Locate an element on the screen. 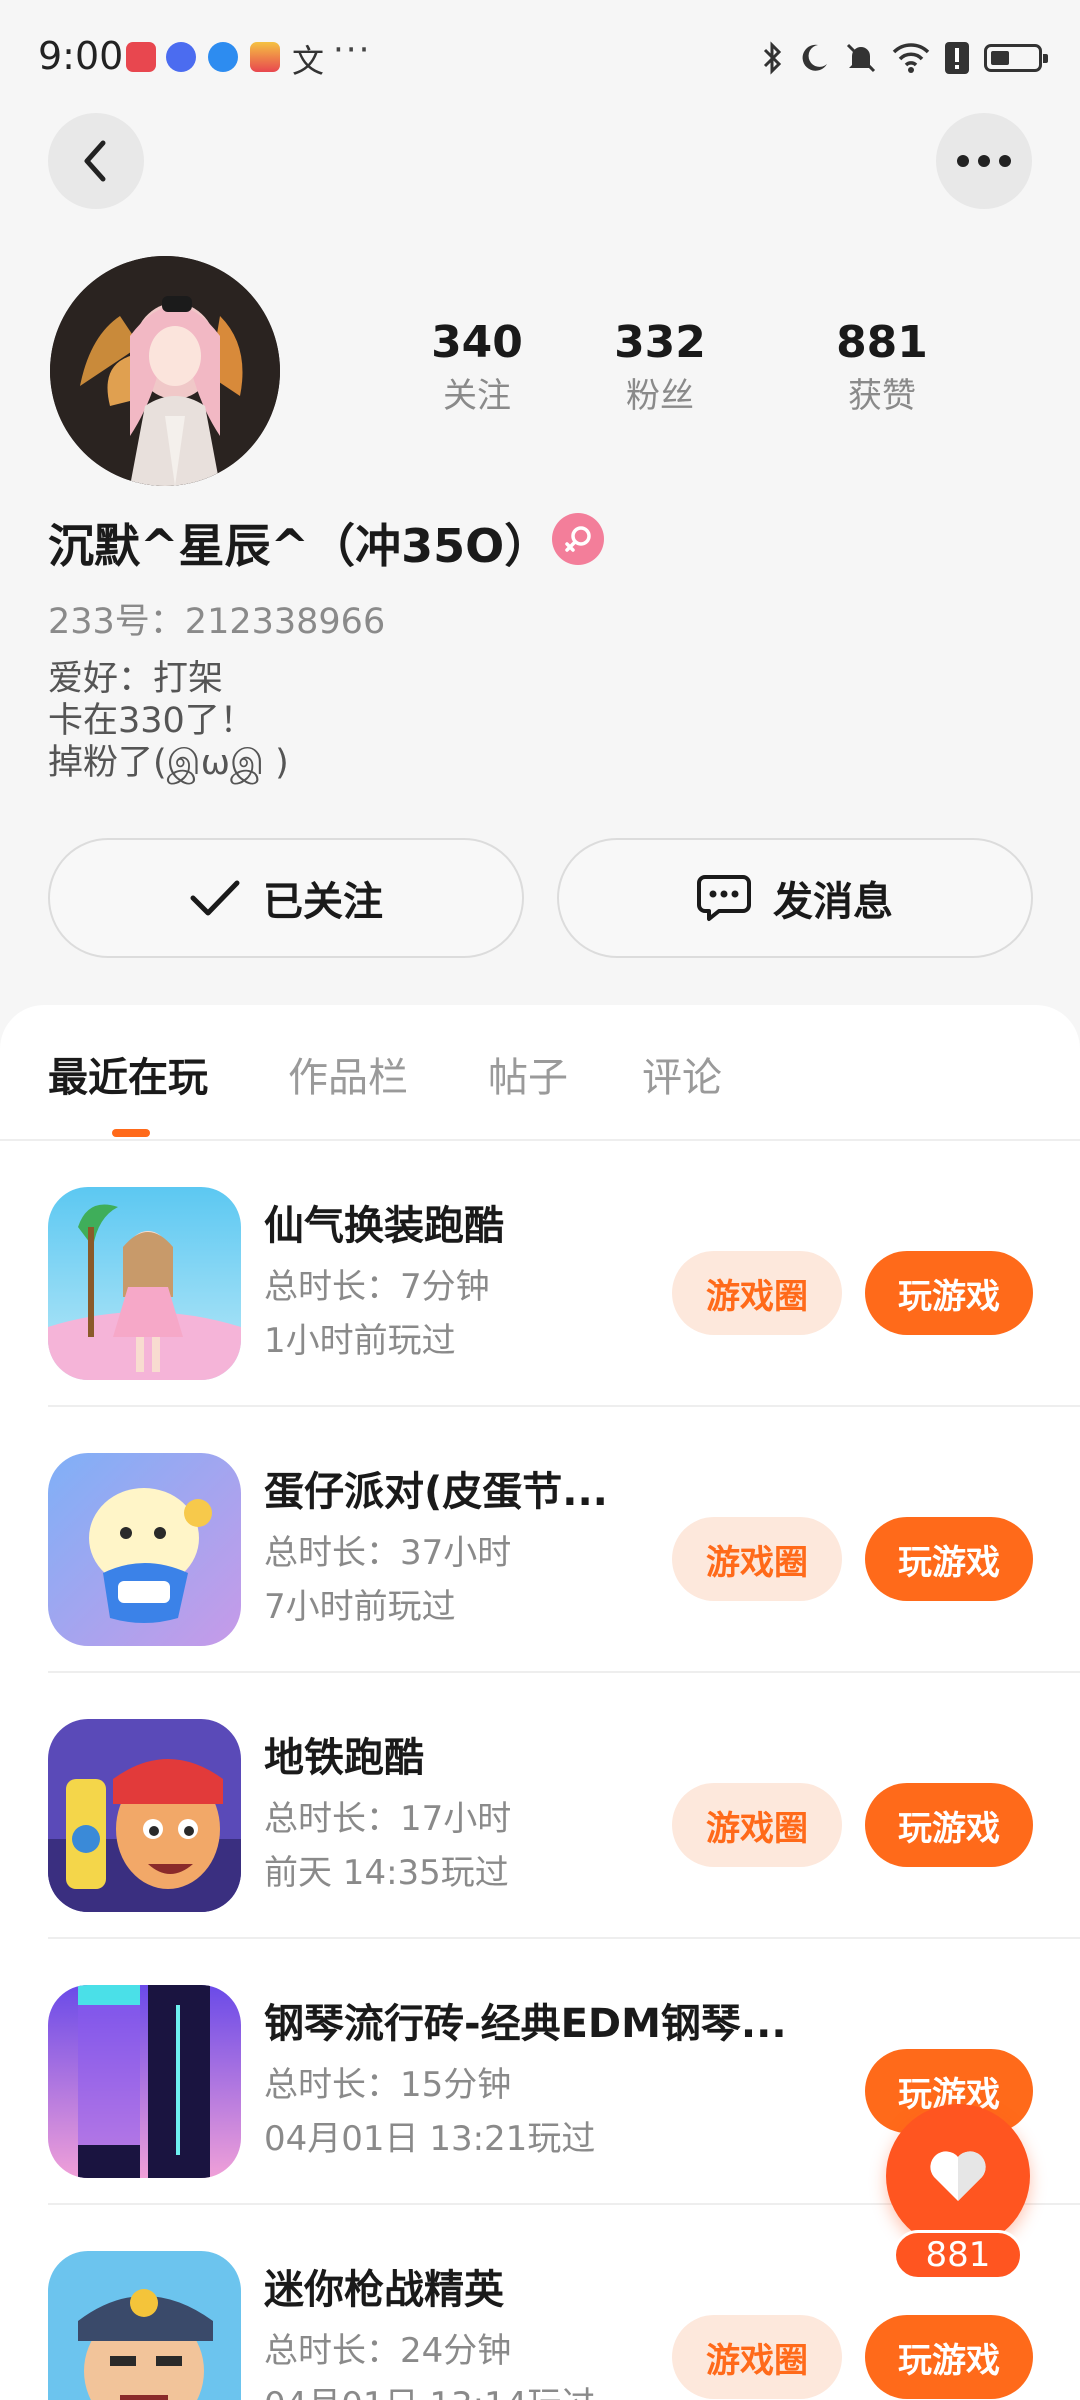 The width and height of the screenshot is (1080, 2400). tab-bar: 最近在玩 作品栏 帖子 评论 is located at coordinates (540, 1073).